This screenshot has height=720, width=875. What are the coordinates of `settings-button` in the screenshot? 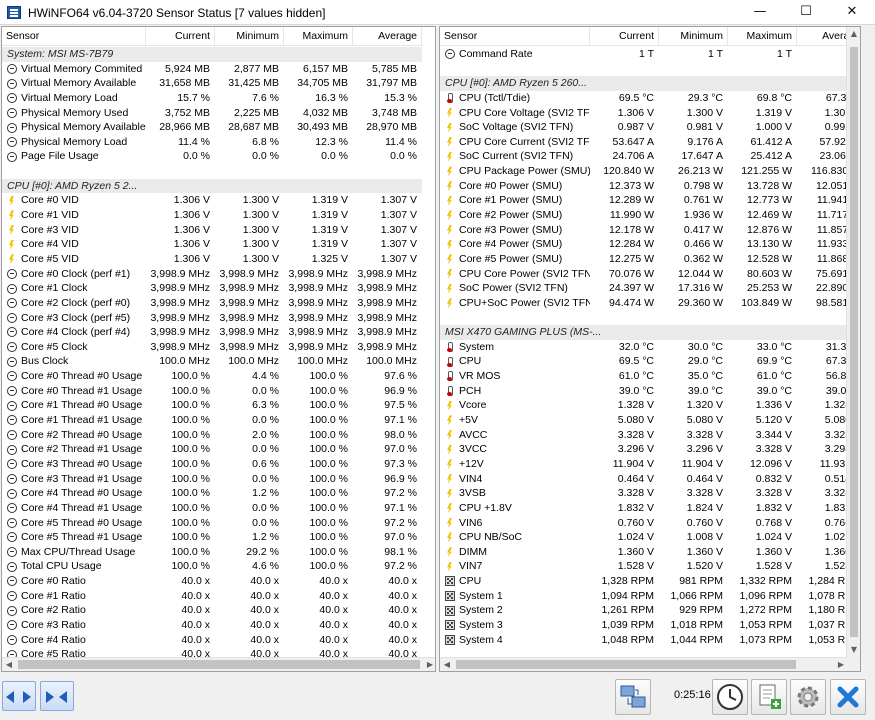 It's located at (808, 697).